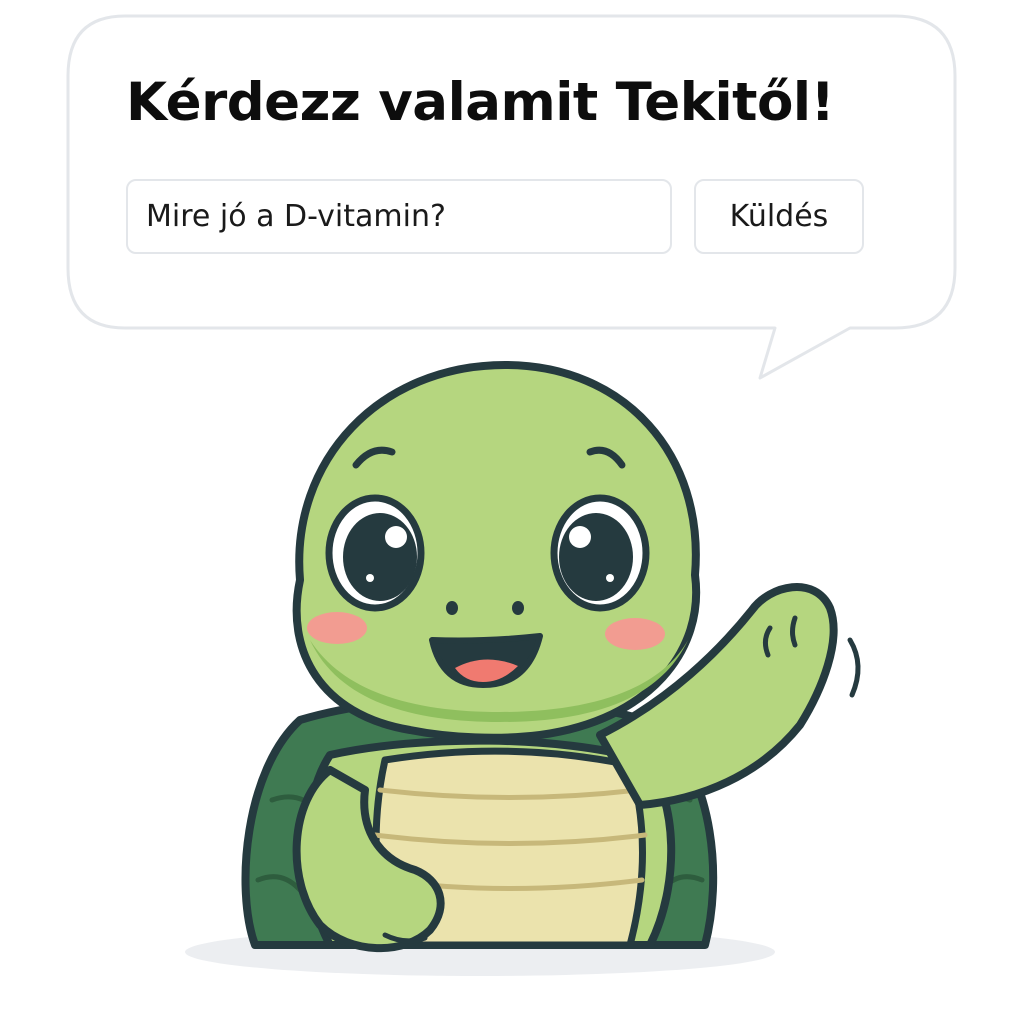  I want to click on send-button: Küldés, so click(779, 216).